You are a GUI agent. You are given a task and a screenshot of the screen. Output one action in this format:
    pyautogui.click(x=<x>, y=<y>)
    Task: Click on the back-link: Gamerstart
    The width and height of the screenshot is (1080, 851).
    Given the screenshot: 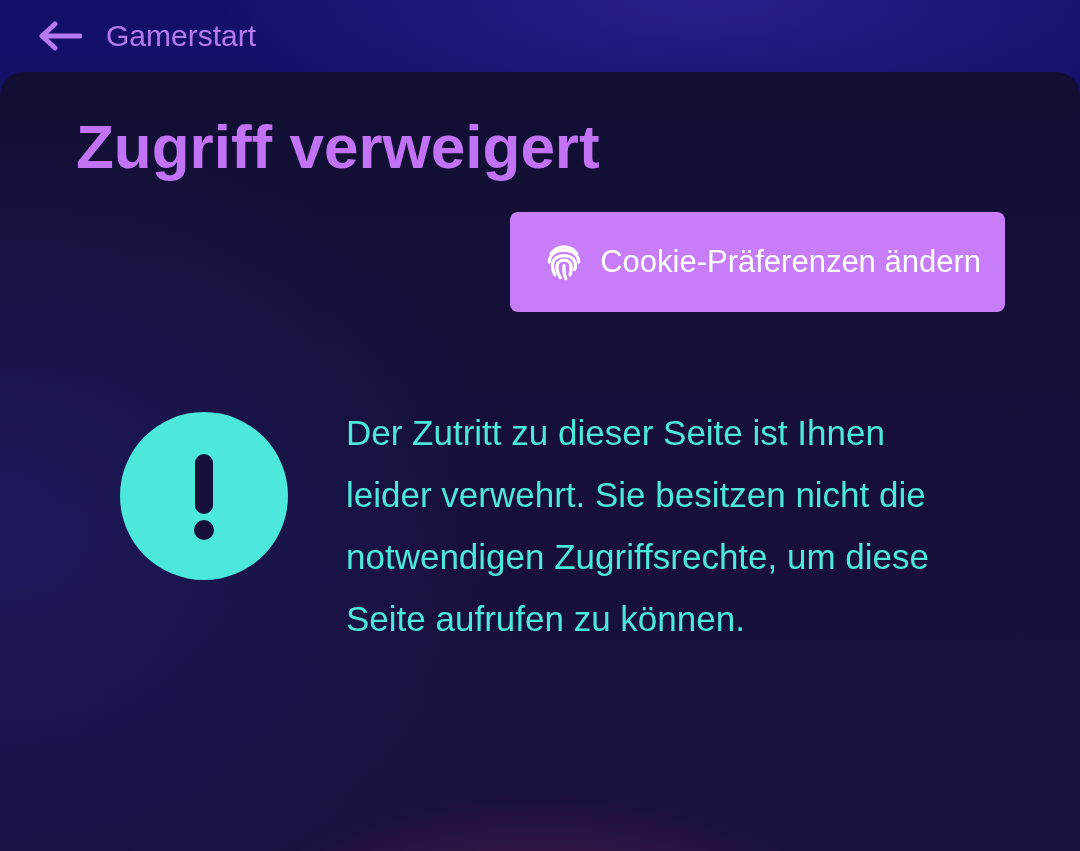 What is the action you would take?
    pyautogui.click(x=147, y=36)
    